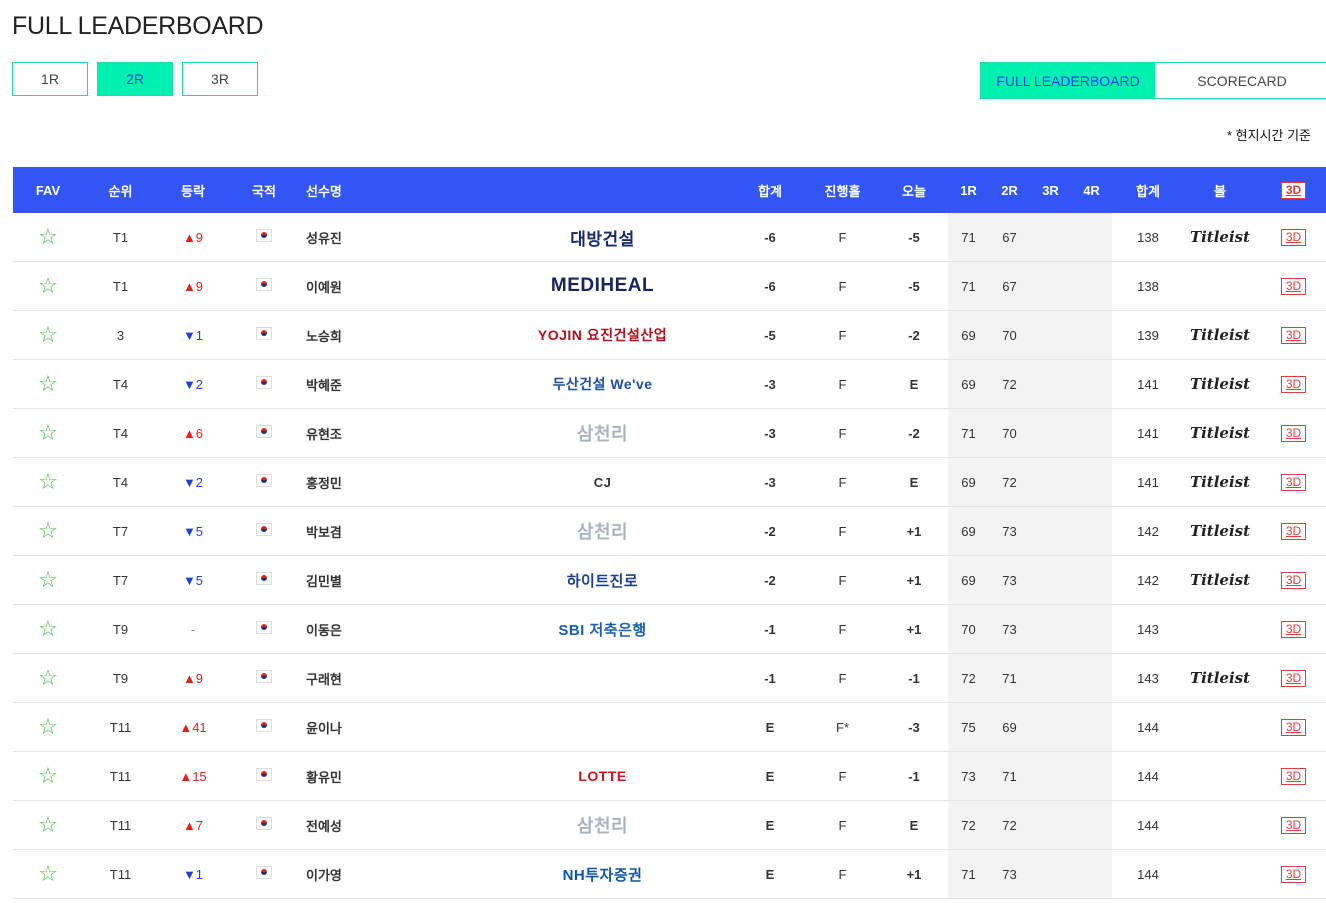 The height and width of the screenshot is (903, 1326). What do you see at coordinates (220, 79) in the screenshot?
I see `tab-round-3: 3R` at bounding box center [220, 79].